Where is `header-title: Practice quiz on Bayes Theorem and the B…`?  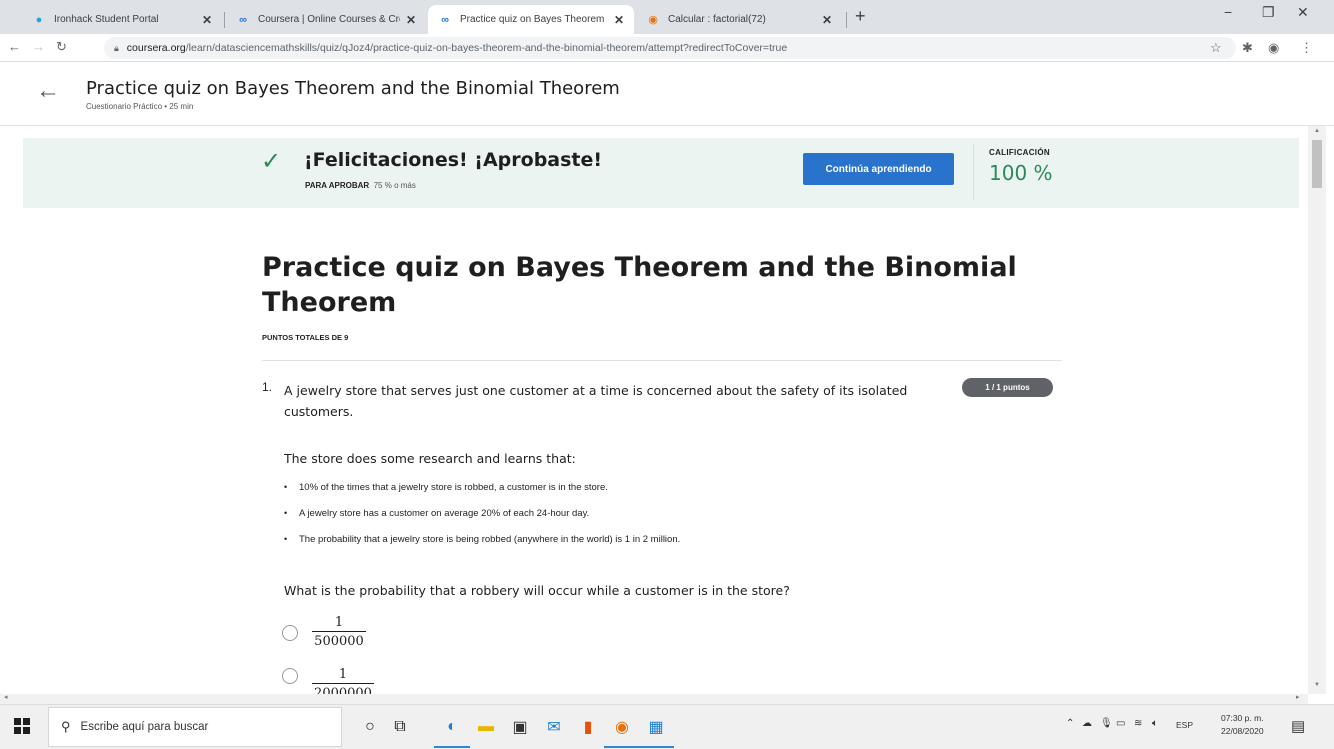
header-title: Practice quiz on Bayes Theorem and the B… is located at coordinates (353, 88).